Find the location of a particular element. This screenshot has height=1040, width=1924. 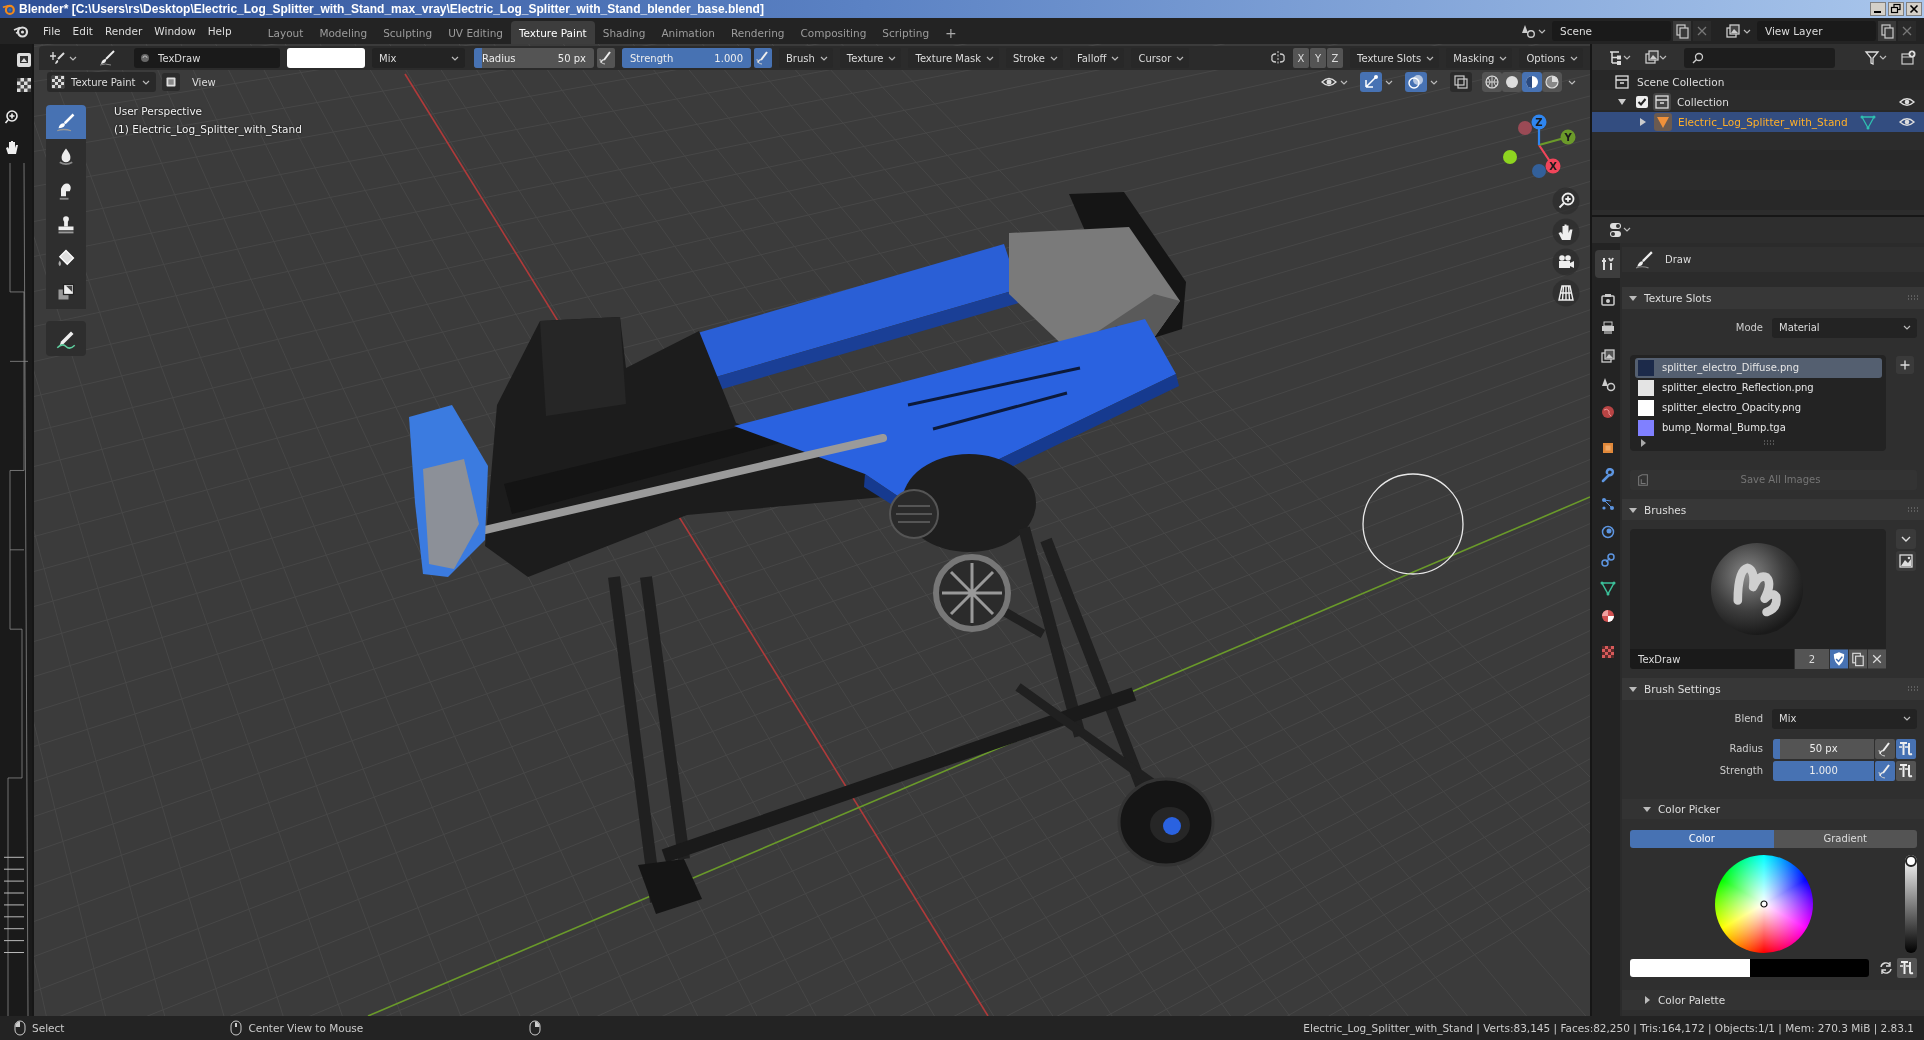

menu-item: File is located at coordinates (52, 31).